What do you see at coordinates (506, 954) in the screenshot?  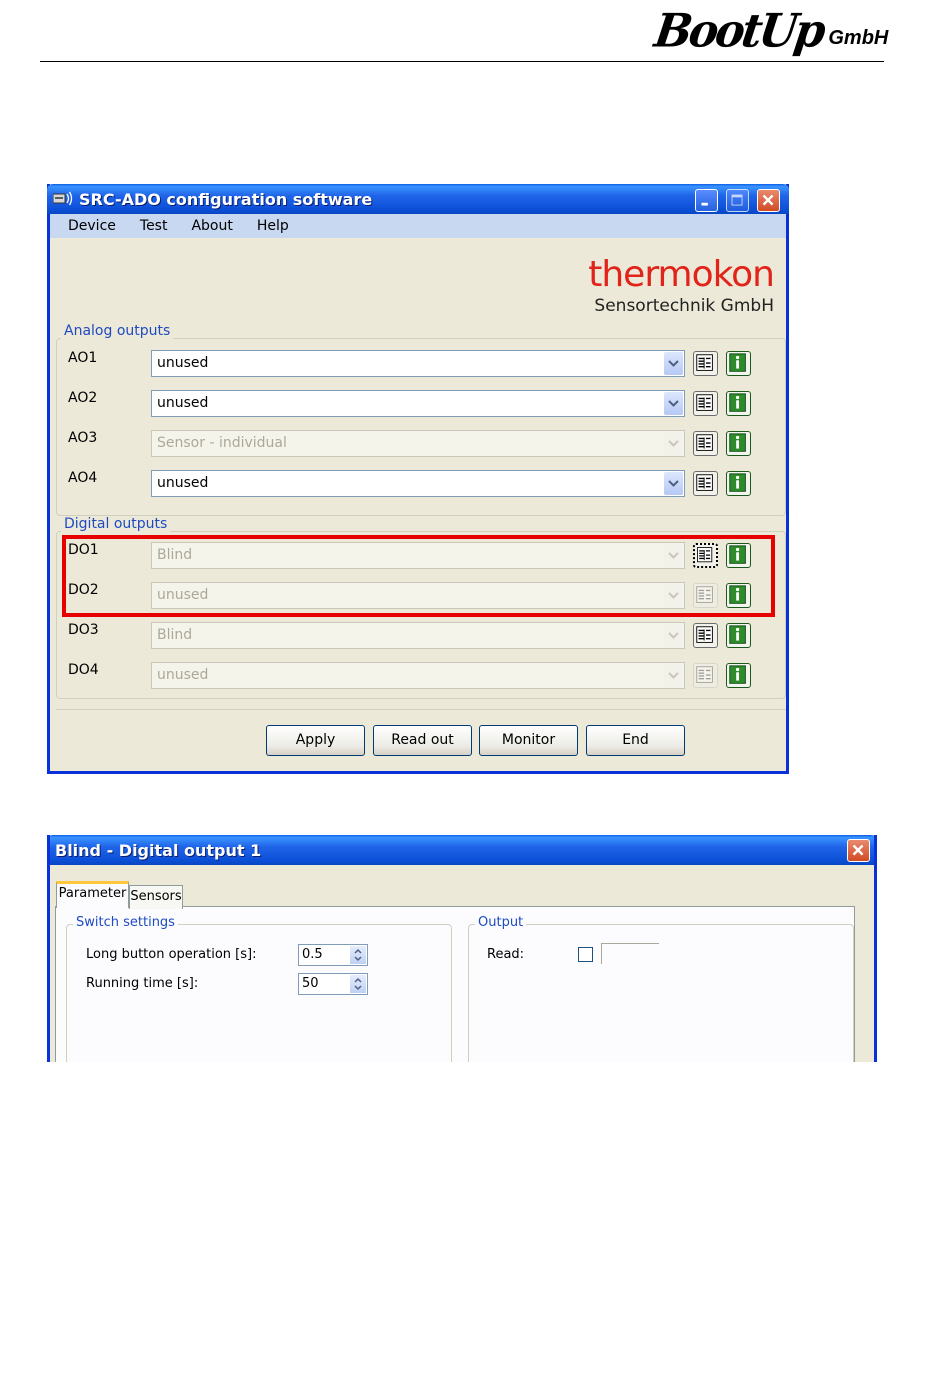 I see `read-label: Read:` at bounding box center [506, 954].